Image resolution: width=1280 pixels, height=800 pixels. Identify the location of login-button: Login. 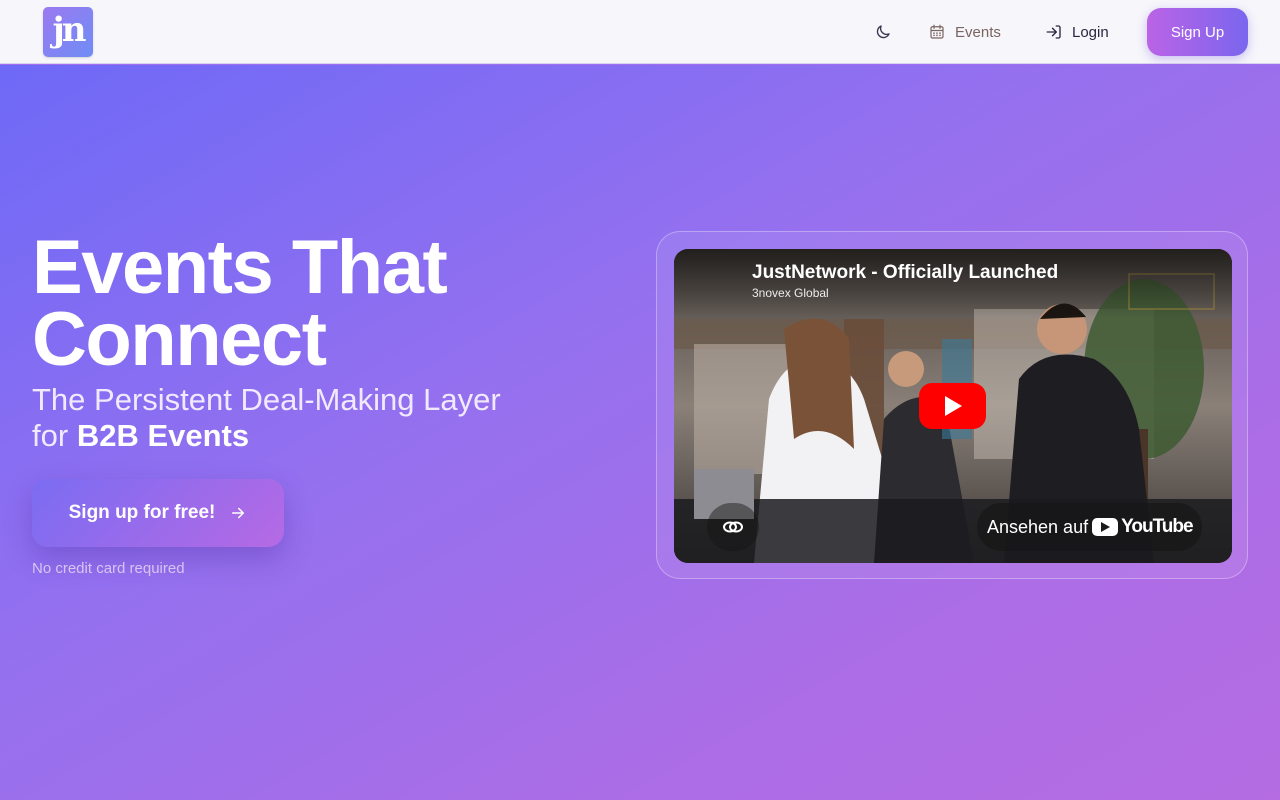
(1077, 32).